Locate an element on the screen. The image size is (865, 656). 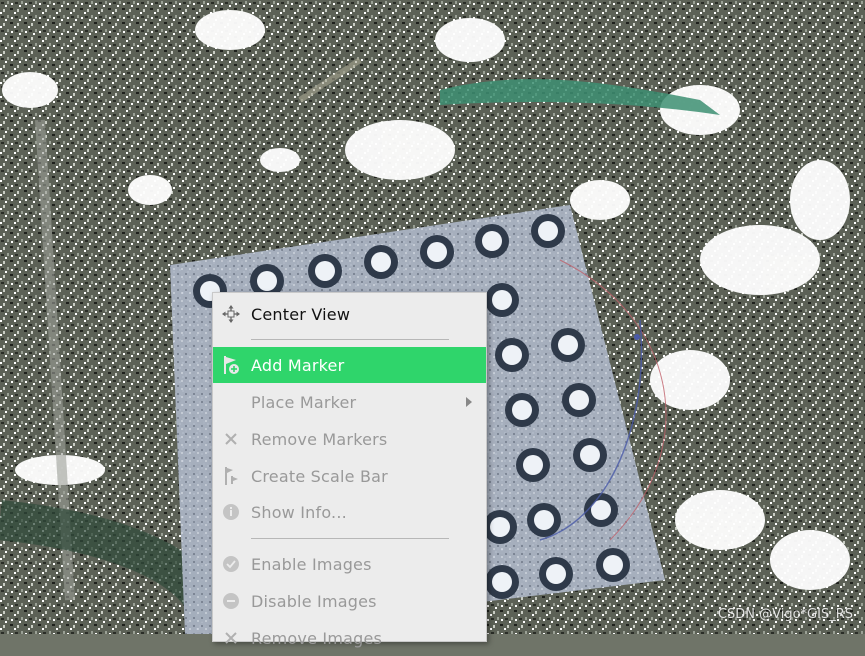
menu-item-label: Add Marker is located at coordinates (298, 365).